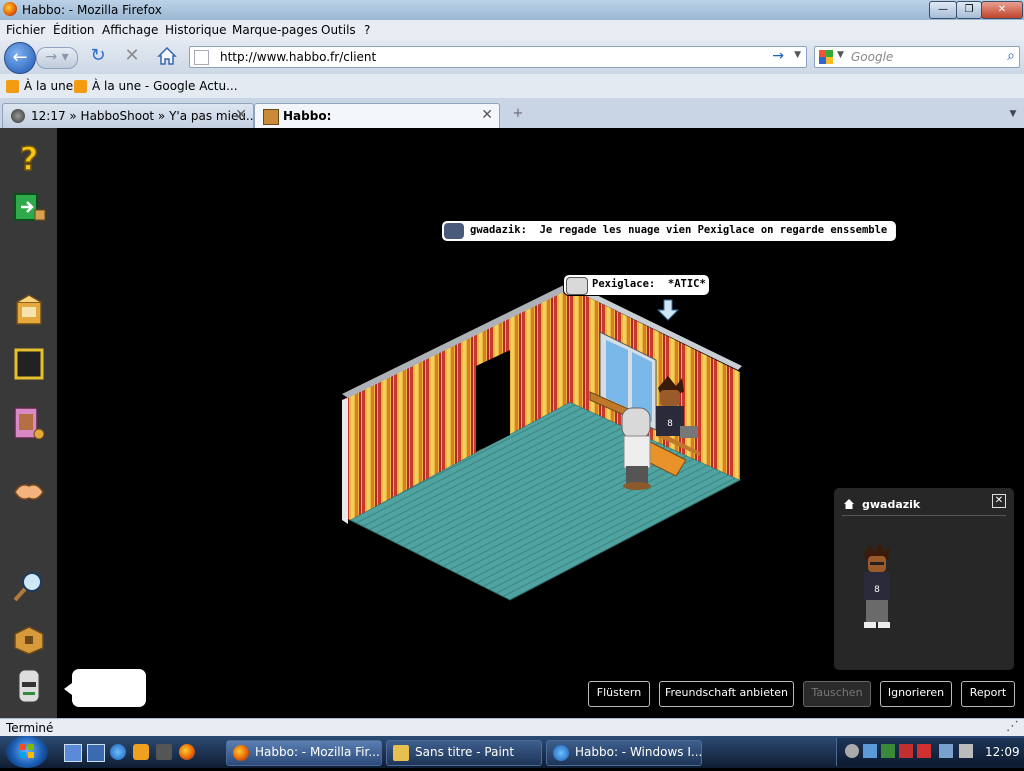  I want to click on search-magnifier-icon, so click(29, 586).